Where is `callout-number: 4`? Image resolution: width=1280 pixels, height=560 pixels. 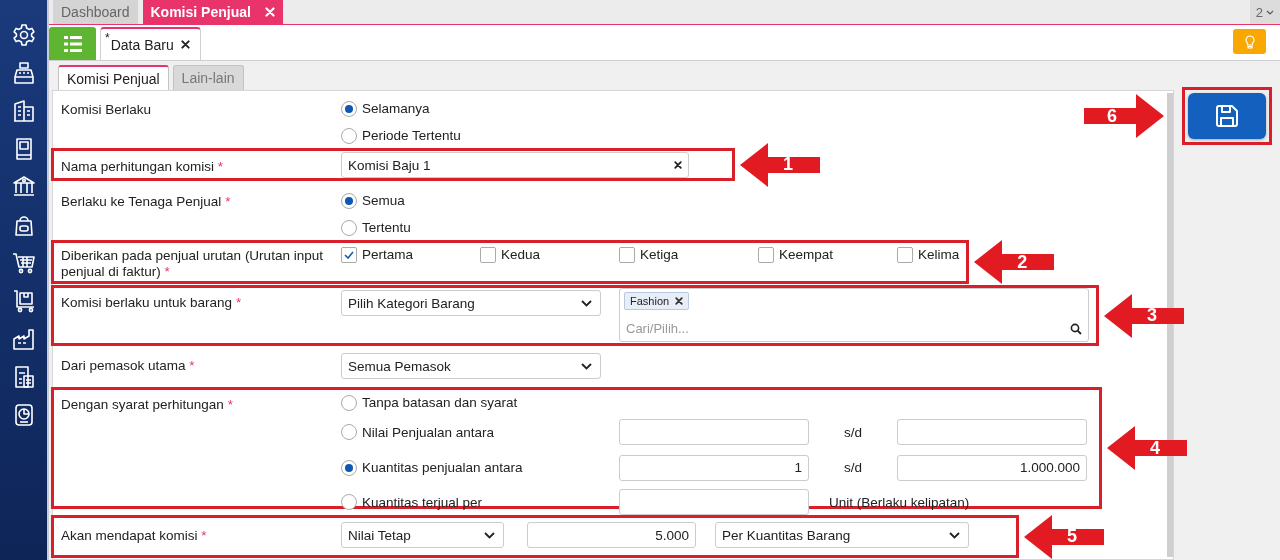 callout-number: 4 is located at coordinates (1155, 448).